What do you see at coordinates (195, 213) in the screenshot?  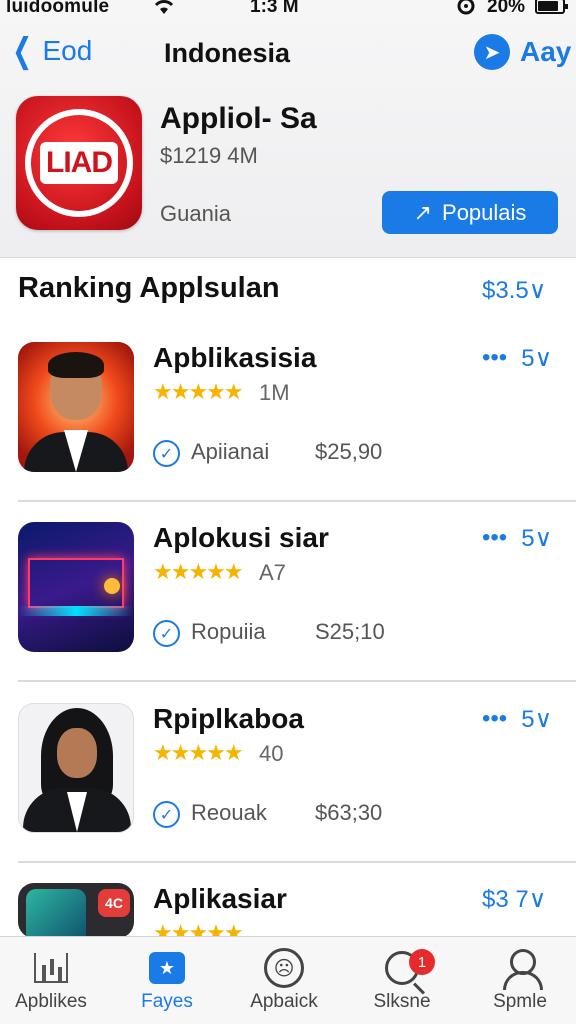 I see `featured-app-category: Guania` at bounding box center [195, 213].